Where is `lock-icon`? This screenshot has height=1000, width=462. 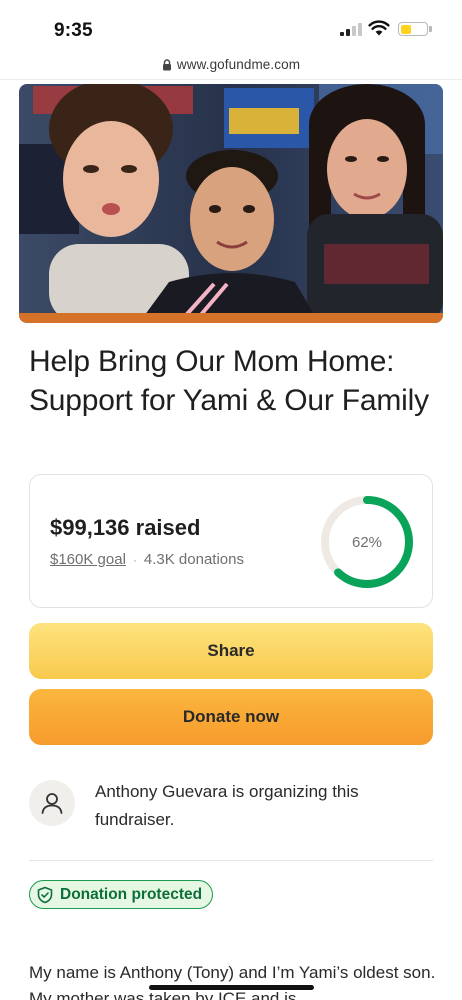 lock-icon is located at coordinates (166, 64).